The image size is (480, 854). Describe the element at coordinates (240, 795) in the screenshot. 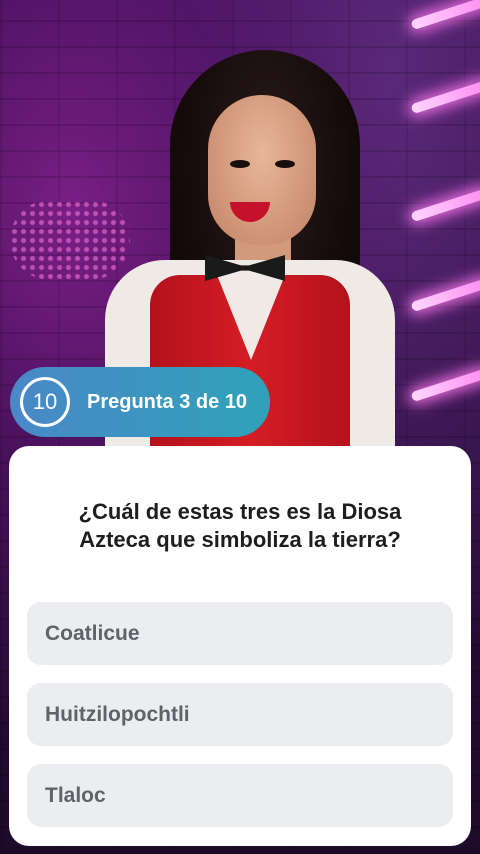

I see `answer-option-3: Tlaloc` at that location.